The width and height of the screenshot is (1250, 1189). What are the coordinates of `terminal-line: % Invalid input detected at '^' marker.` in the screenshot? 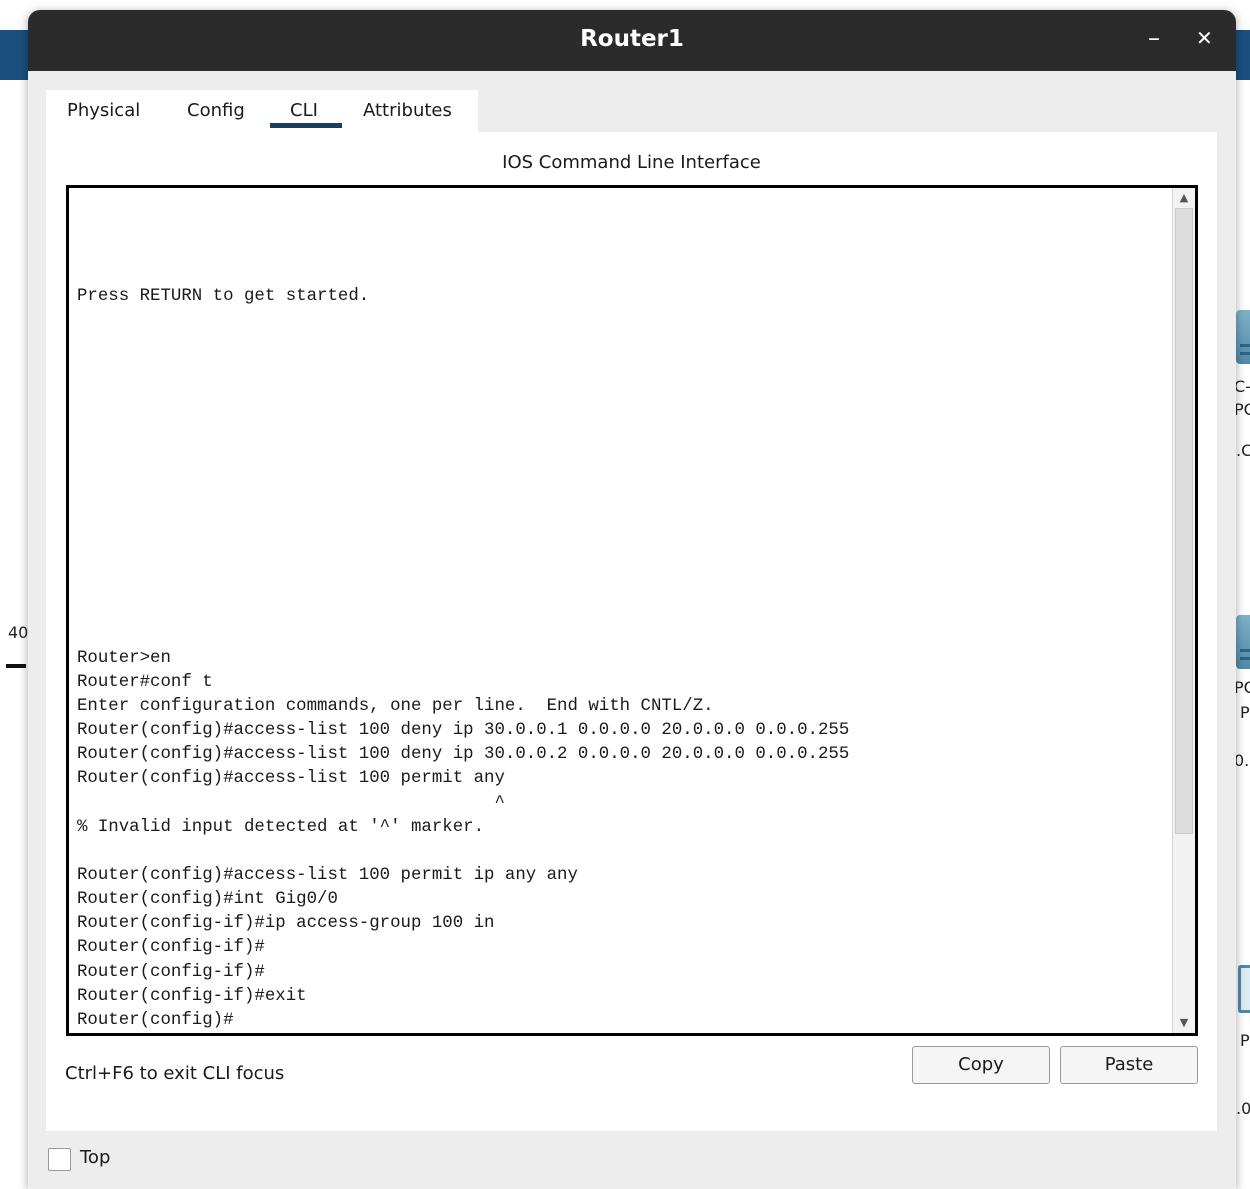 It's located at (281, 827).